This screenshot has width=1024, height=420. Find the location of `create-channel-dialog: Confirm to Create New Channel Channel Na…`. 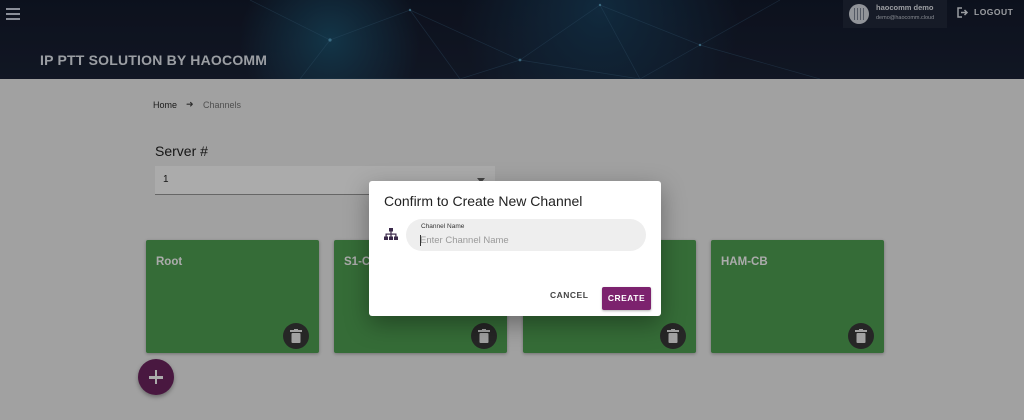

create-channel-dialog: Confirm to Create New Channel Channel Na… is located at coordinates (515, 248).